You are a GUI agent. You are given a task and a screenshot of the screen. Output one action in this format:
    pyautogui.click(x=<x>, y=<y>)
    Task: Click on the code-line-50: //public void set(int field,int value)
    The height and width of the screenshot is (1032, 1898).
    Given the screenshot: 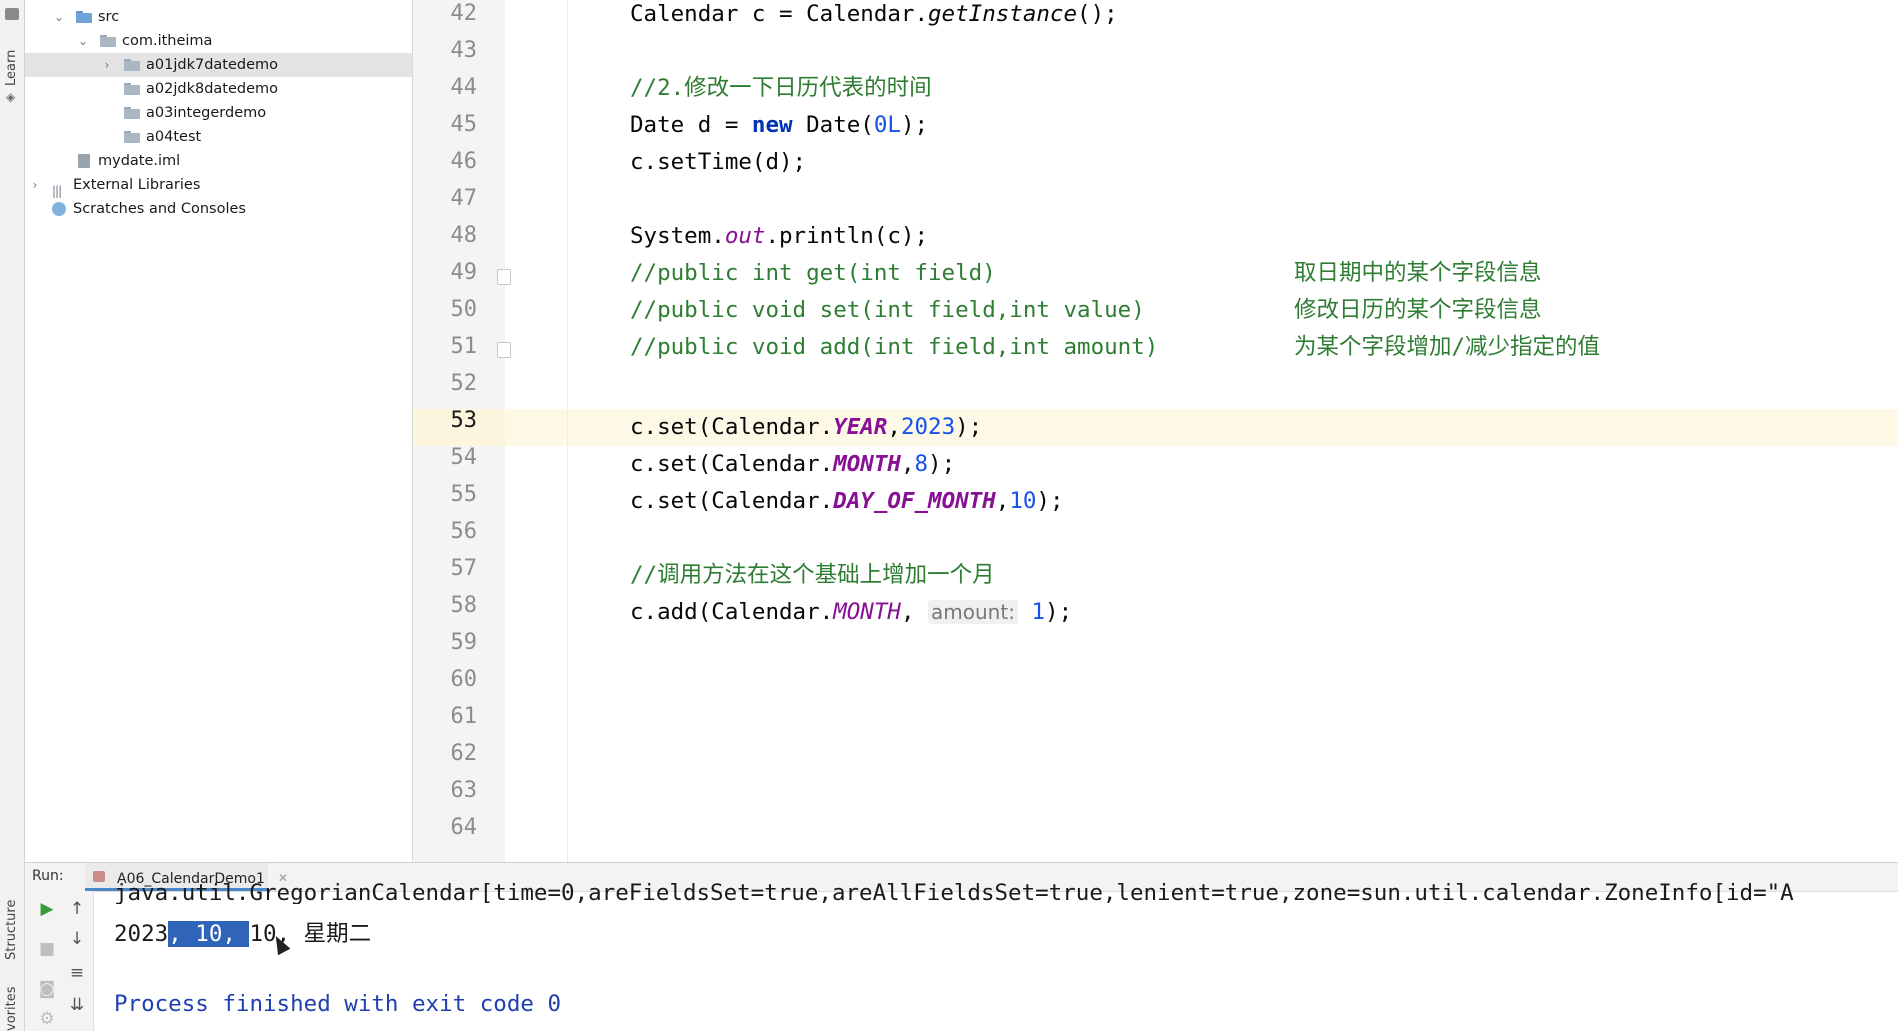 What is the action you would take?
    pyautogui.click(x=887, y=310)
    